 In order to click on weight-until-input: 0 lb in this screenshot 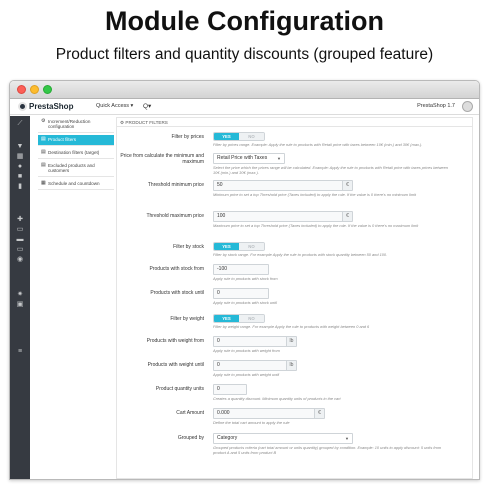, I will do `click(255, 365)`.